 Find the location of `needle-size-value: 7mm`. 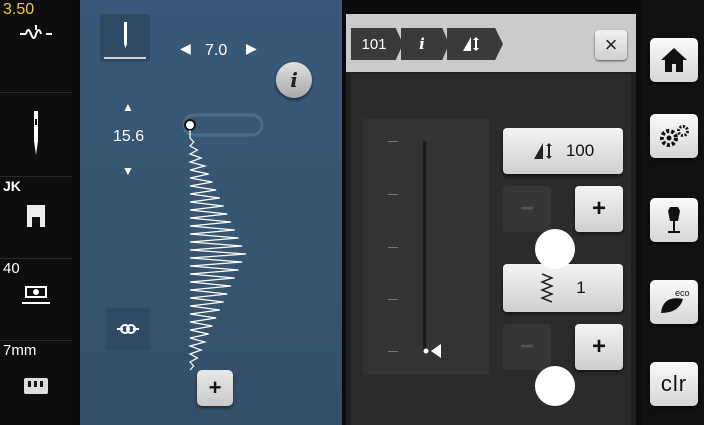

needle-size-value: 7mm is located at coordinates (20, 350).